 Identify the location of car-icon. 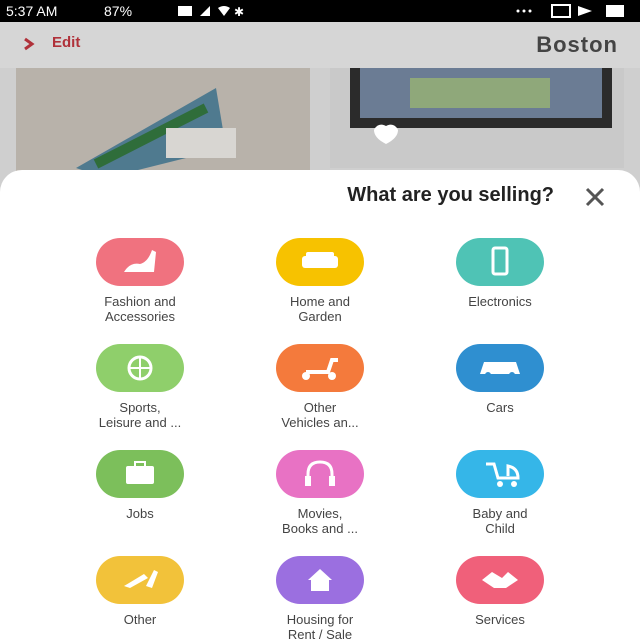
(500, 368).